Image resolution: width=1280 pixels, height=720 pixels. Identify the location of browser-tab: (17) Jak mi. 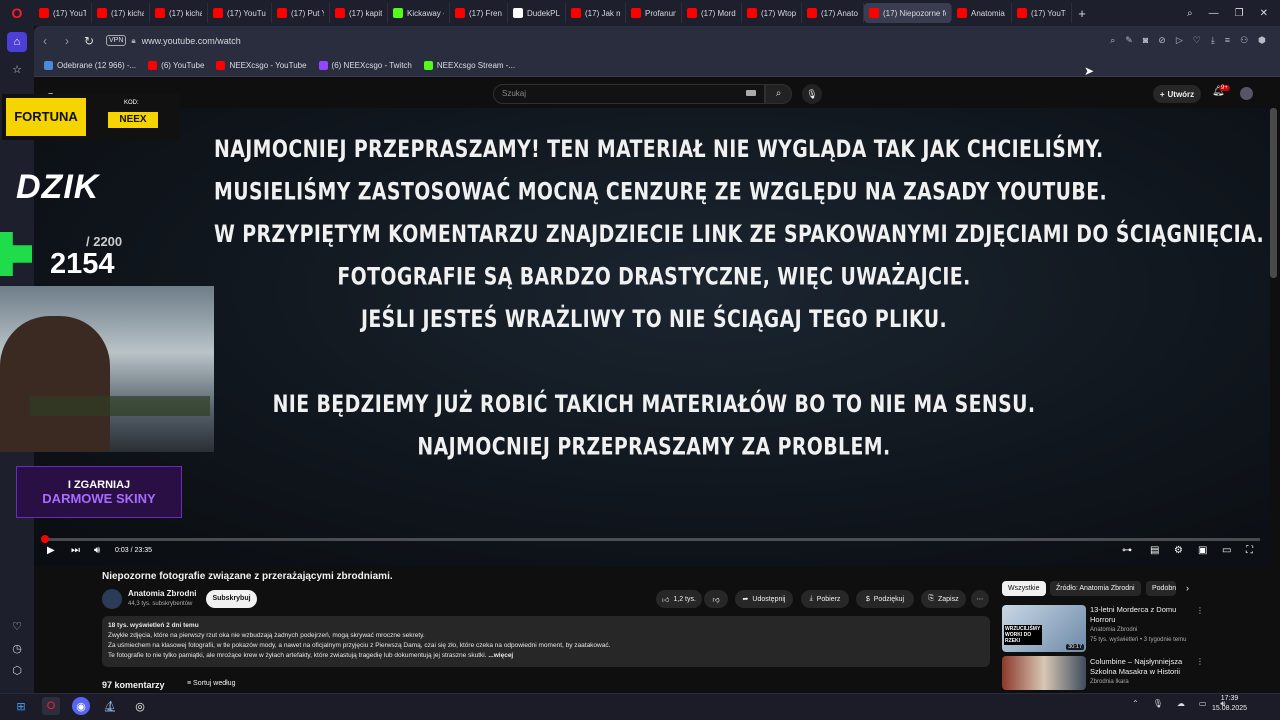
(596, 13).